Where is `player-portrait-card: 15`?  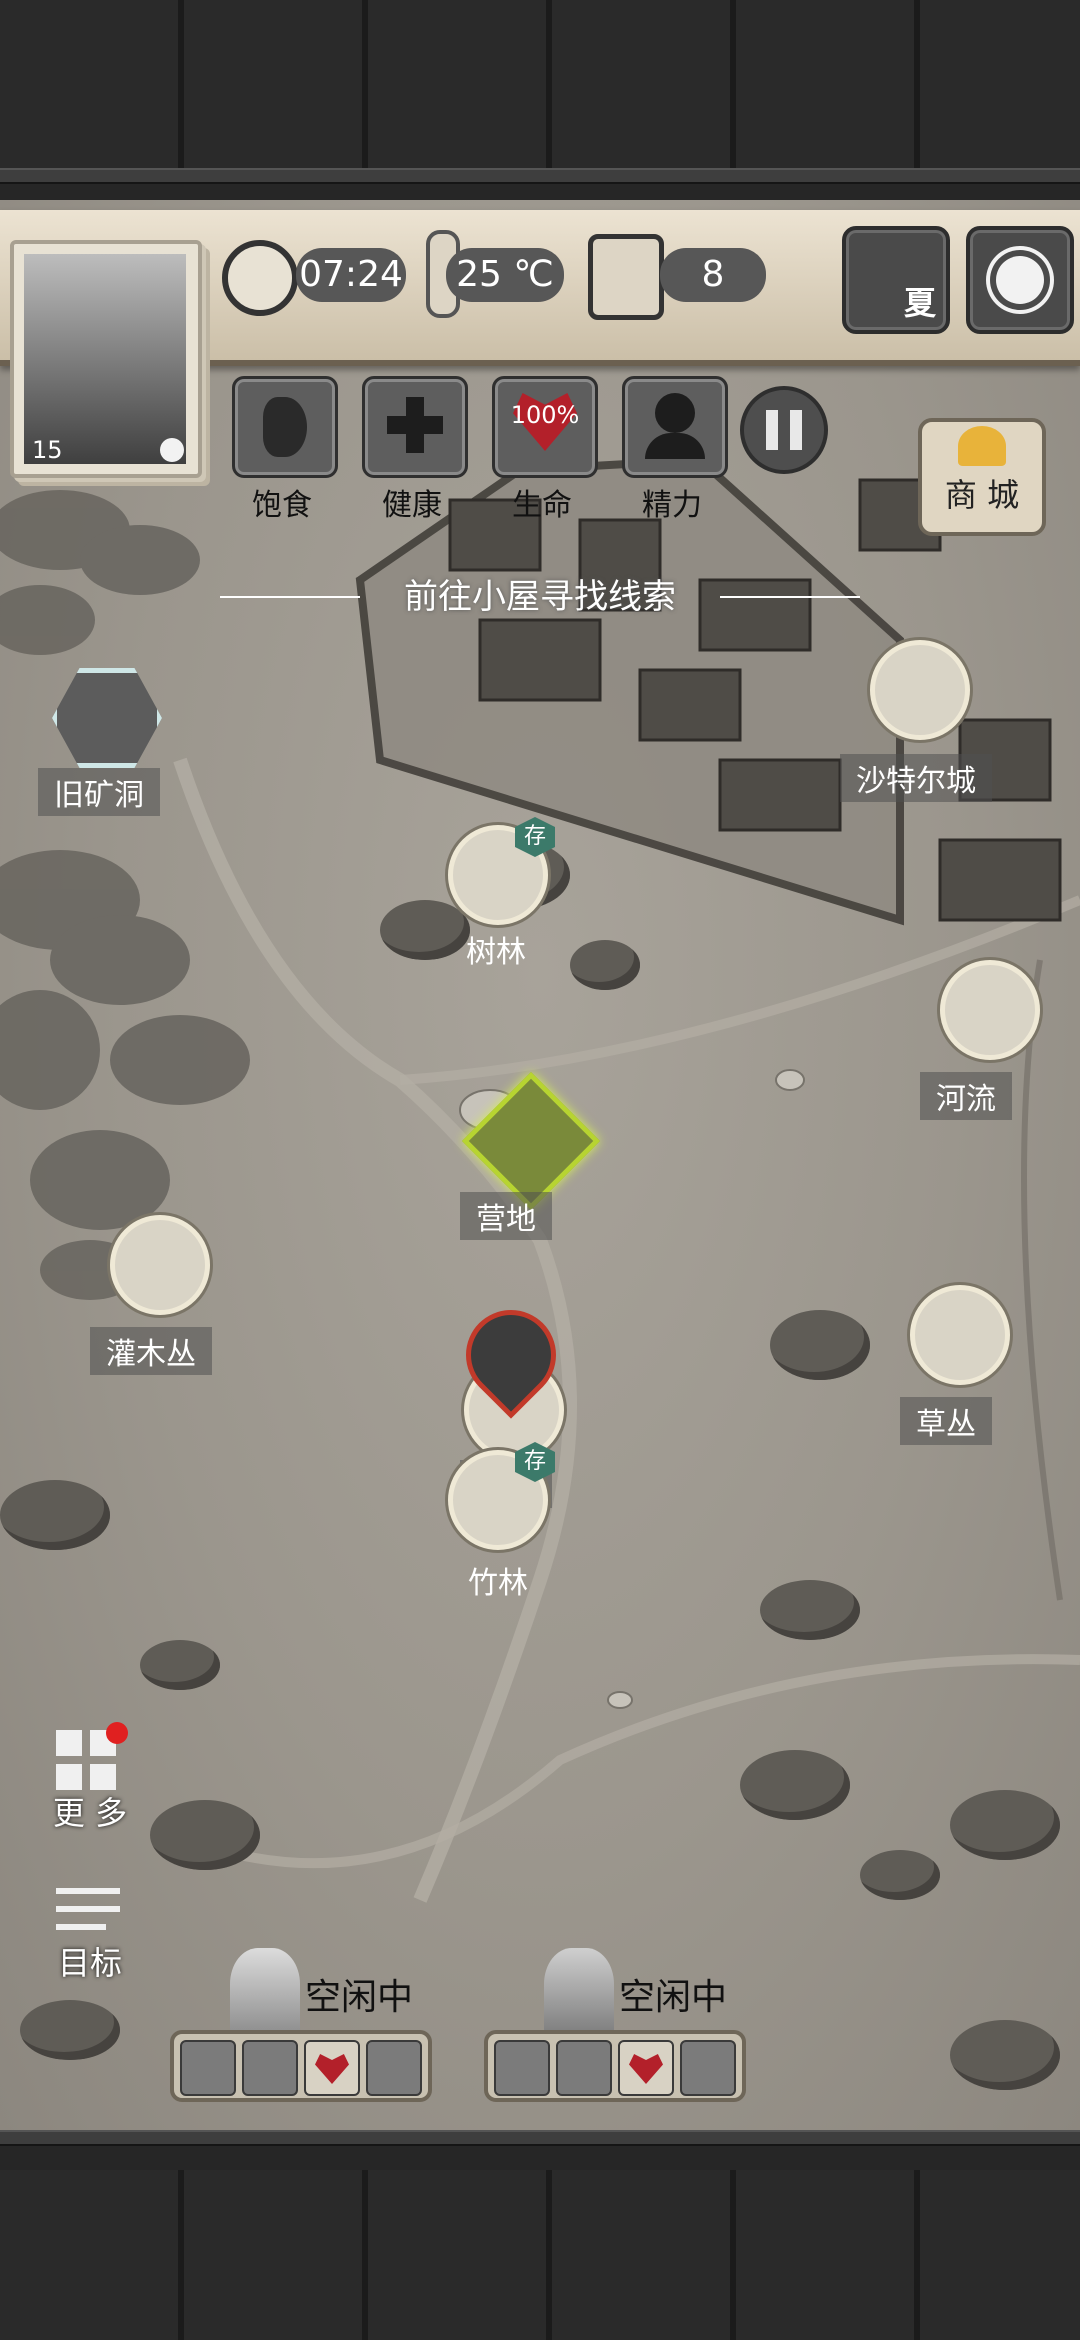
player-portrait-card: 15 is located at coordinates (106, 359).